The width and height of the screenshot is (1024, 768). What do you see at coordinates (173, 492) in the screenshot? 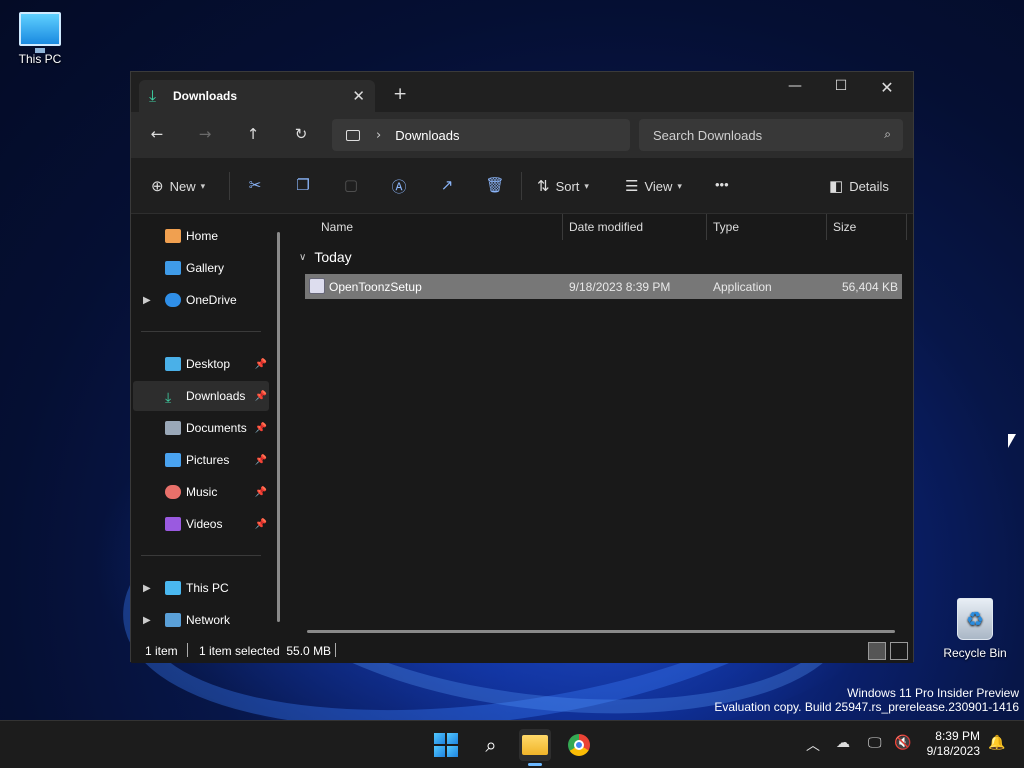
I see `music-icon` at bounding box center [173, 492].